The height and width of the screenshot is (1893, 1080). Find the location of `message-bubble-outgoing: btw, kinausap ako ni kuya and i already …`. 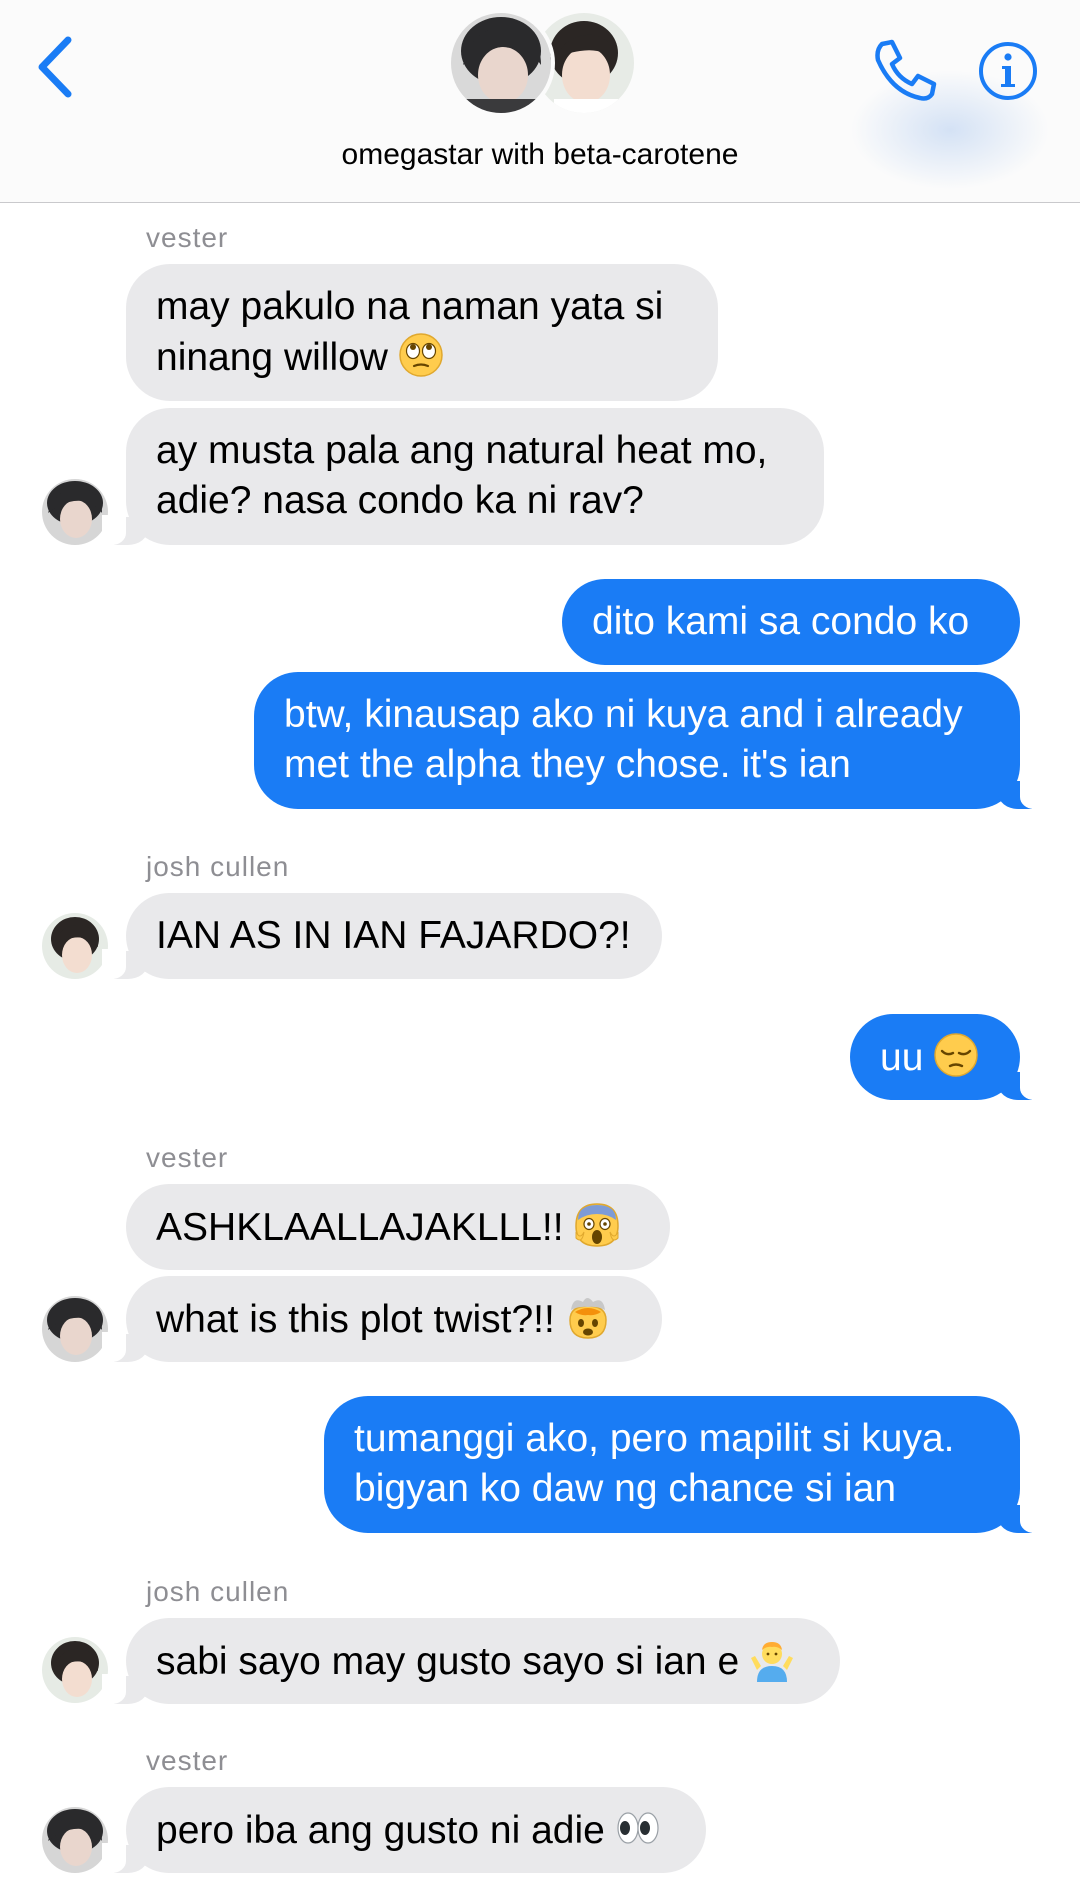

message-bubble-outgoing: btw, kinausap ako ni kuya and i already … is located at coordinates (649, 740).